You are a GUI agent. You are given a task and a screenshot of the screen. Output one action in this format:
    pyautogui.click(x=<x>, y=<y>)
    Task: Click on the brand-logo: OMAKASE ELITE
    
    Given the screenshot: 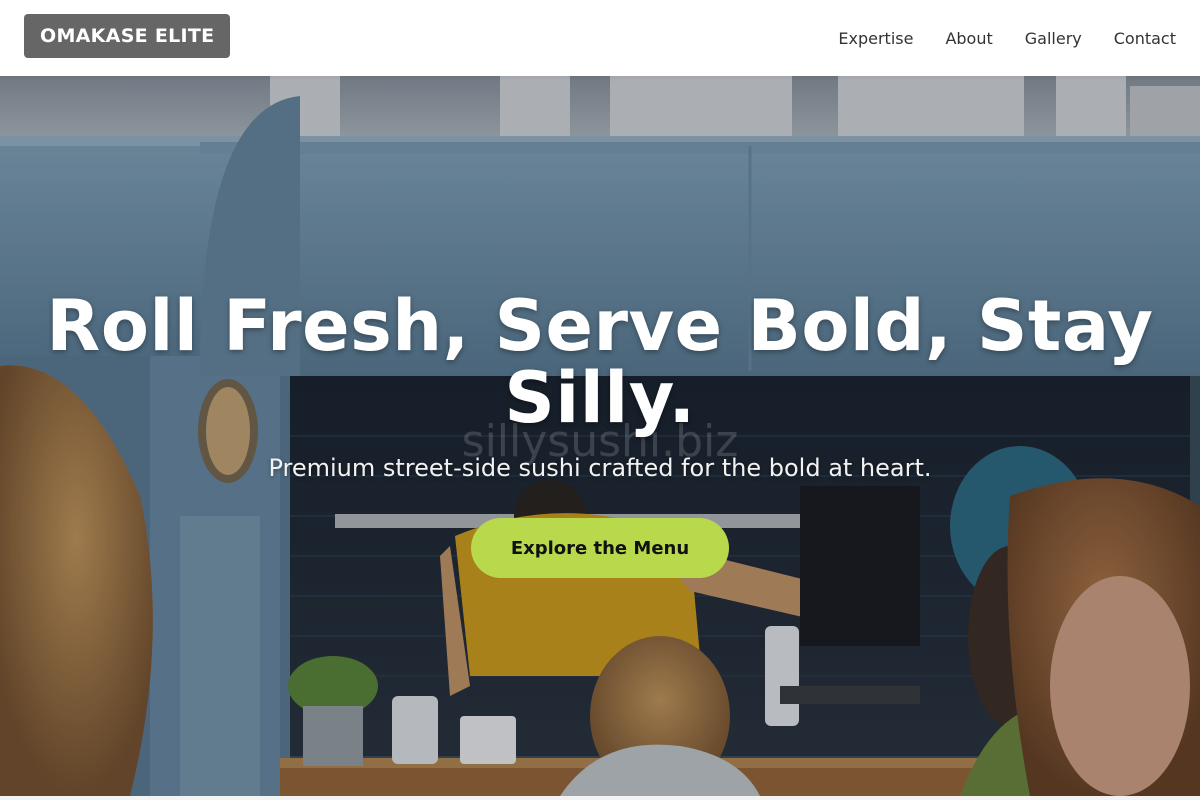 What is the action you would take?
    pyautogui.click(x=127, y=36)
    